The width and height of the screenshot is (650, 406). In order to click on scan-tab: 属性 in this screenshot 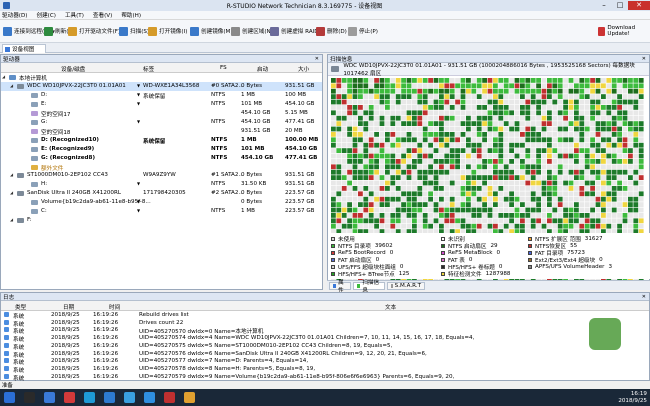, I will do `click(340, 287)`.